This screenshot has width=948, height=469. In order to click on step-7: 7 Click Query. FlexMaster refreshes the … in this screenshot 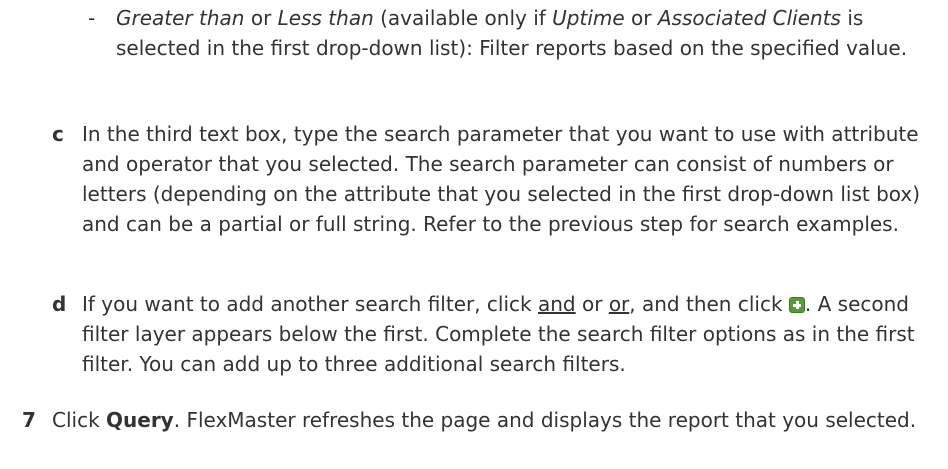, I will do `click(474, 420)`.